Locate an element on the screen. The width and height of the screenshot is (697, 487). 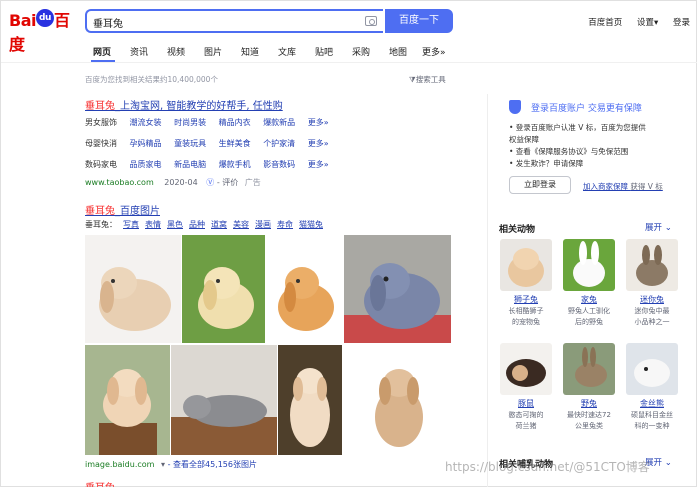
tab-zhidao: 知道 is located at coordinates (250, 51).